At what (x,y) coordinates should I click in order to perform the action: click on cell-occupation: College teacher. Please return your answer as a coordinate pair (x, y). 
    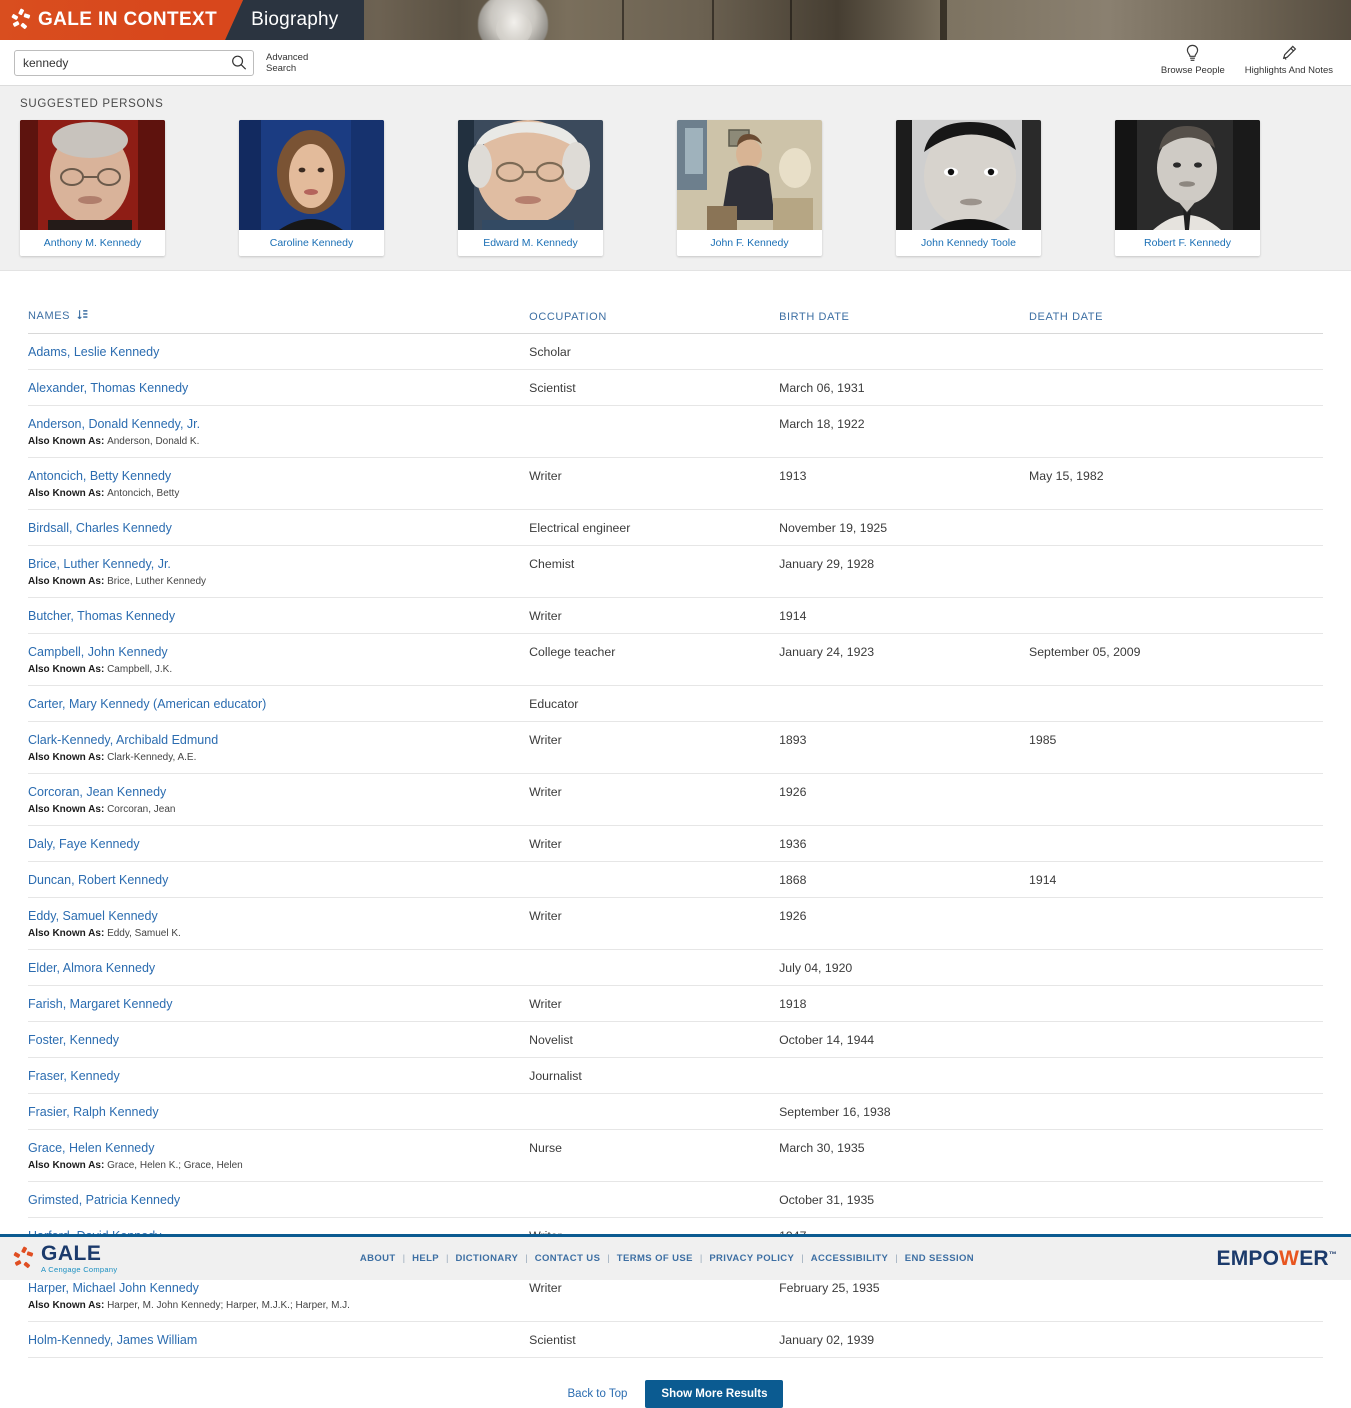
    Looking at the image, I should click on (654, 660).